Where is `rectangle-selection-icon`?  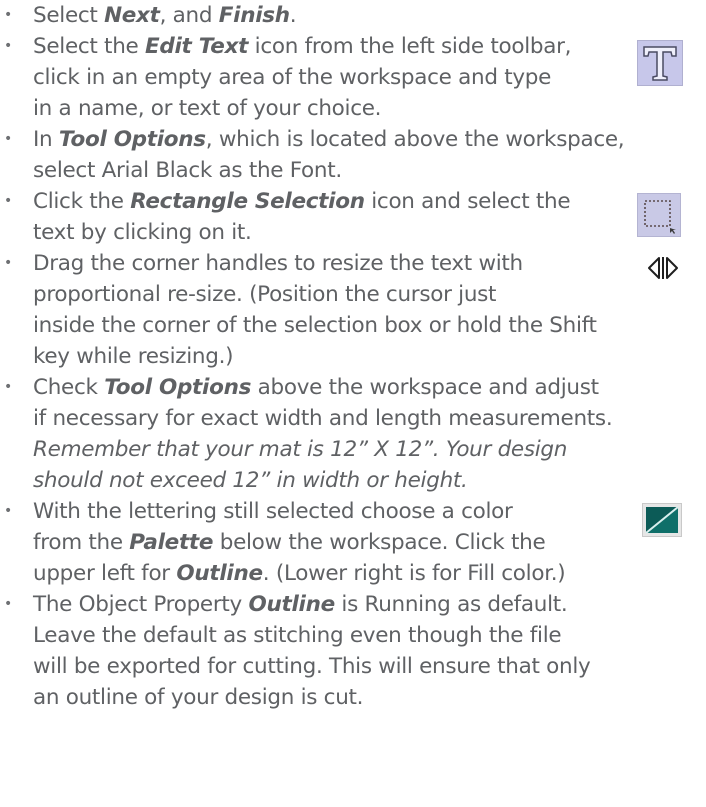 rectangle-selection-icon is located at coordinates (659, 215).